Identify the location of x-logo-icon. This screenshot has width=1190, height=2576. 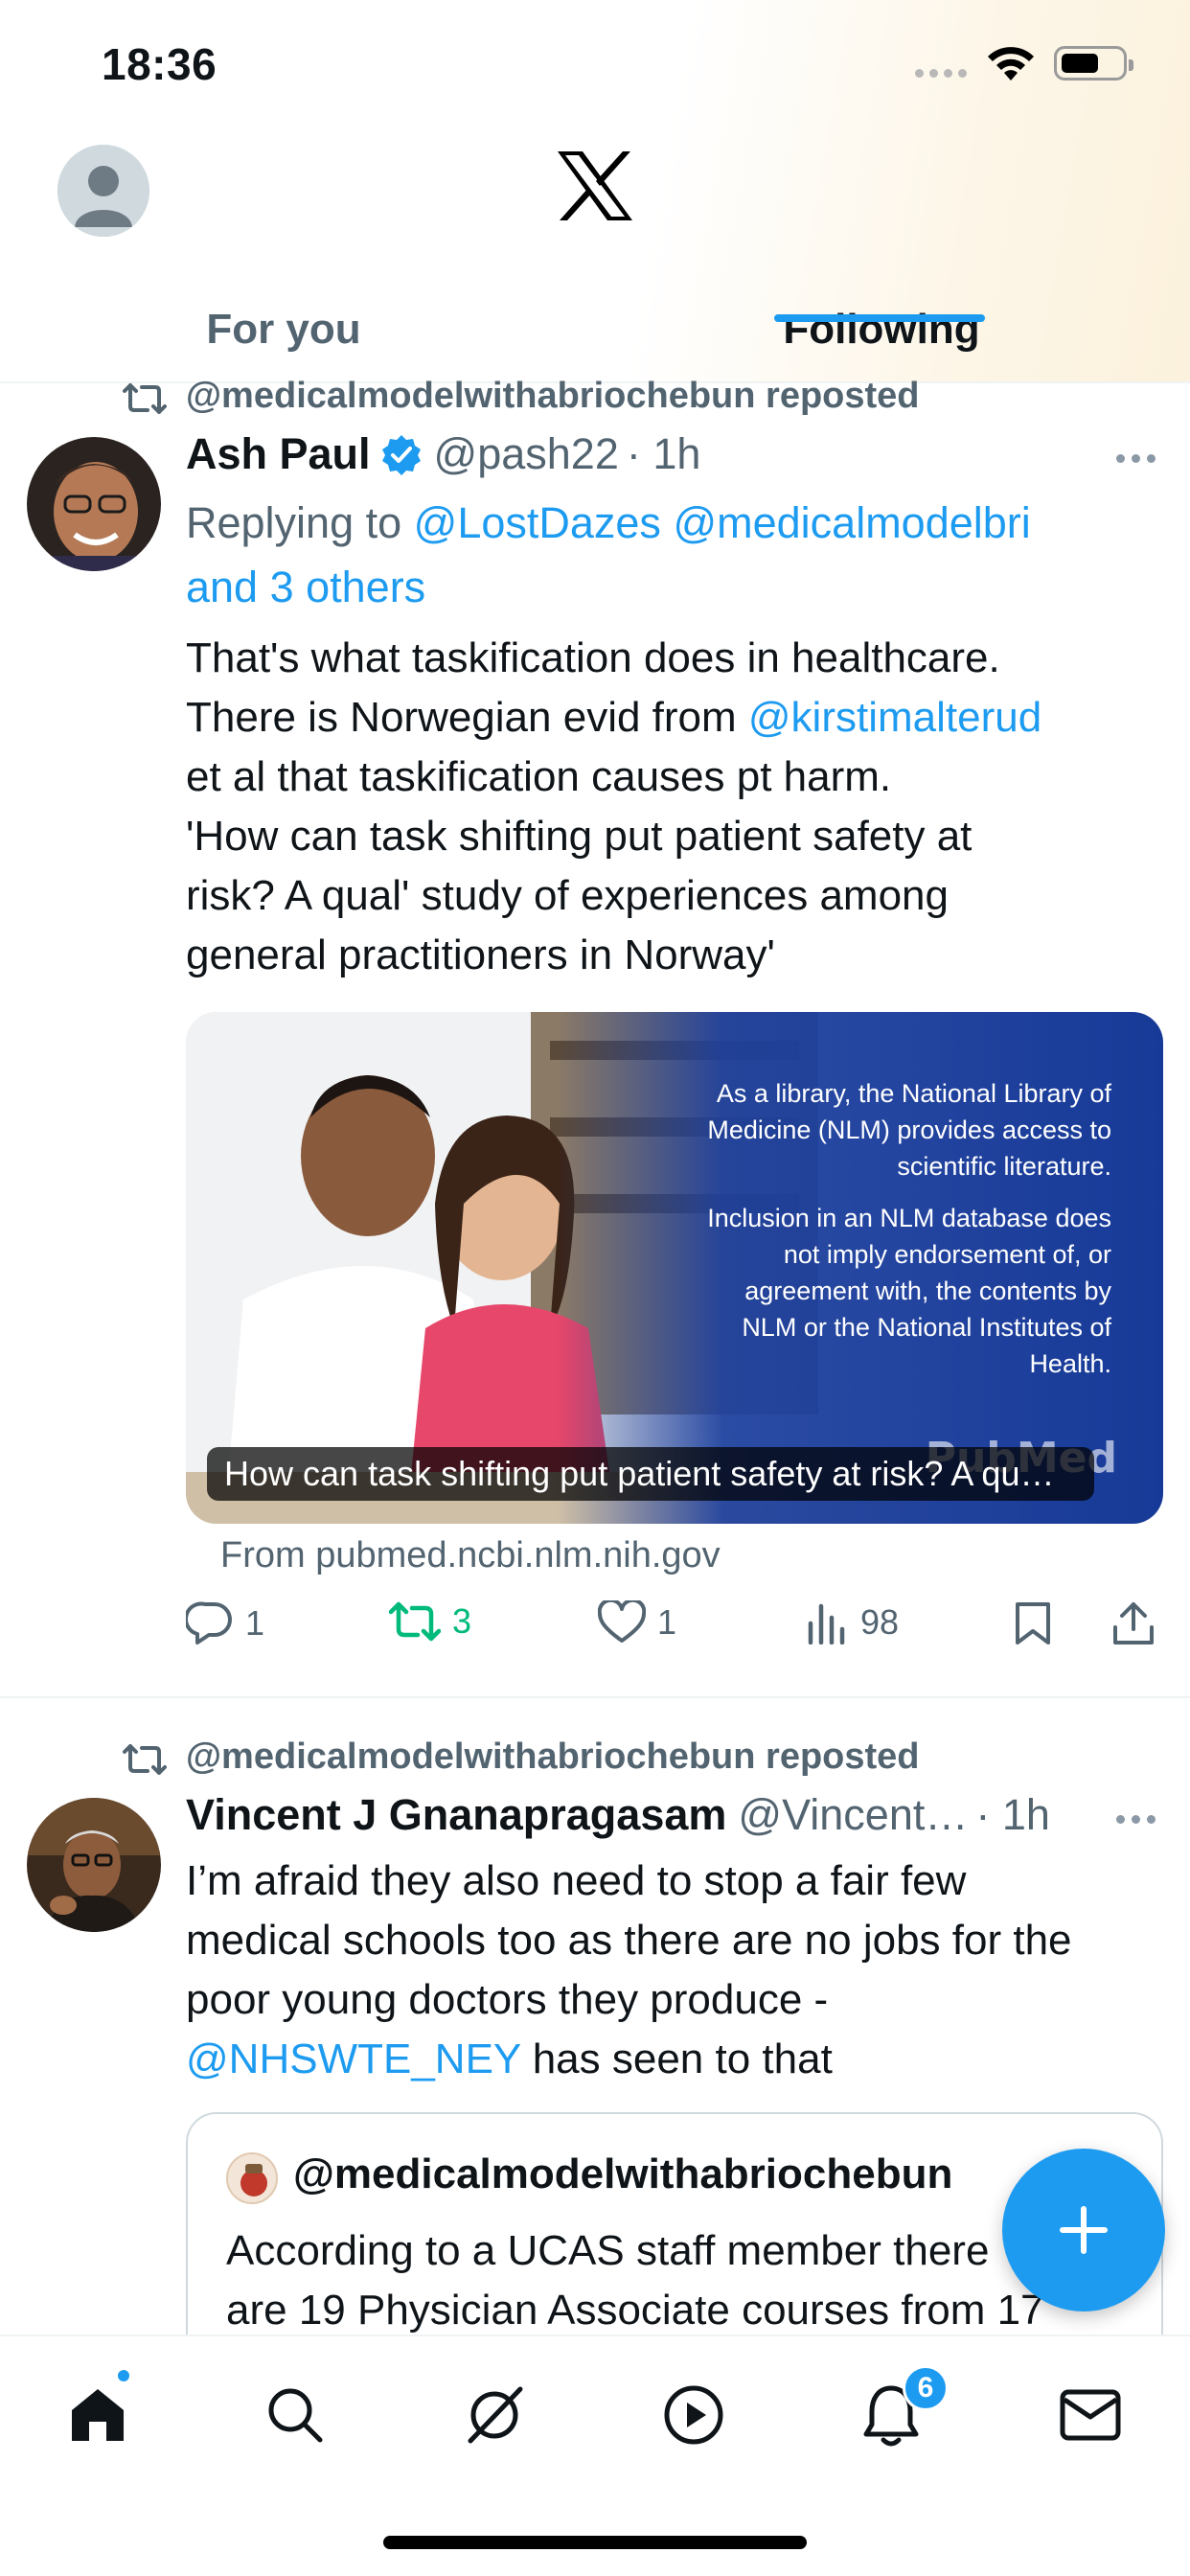
(595, 185).